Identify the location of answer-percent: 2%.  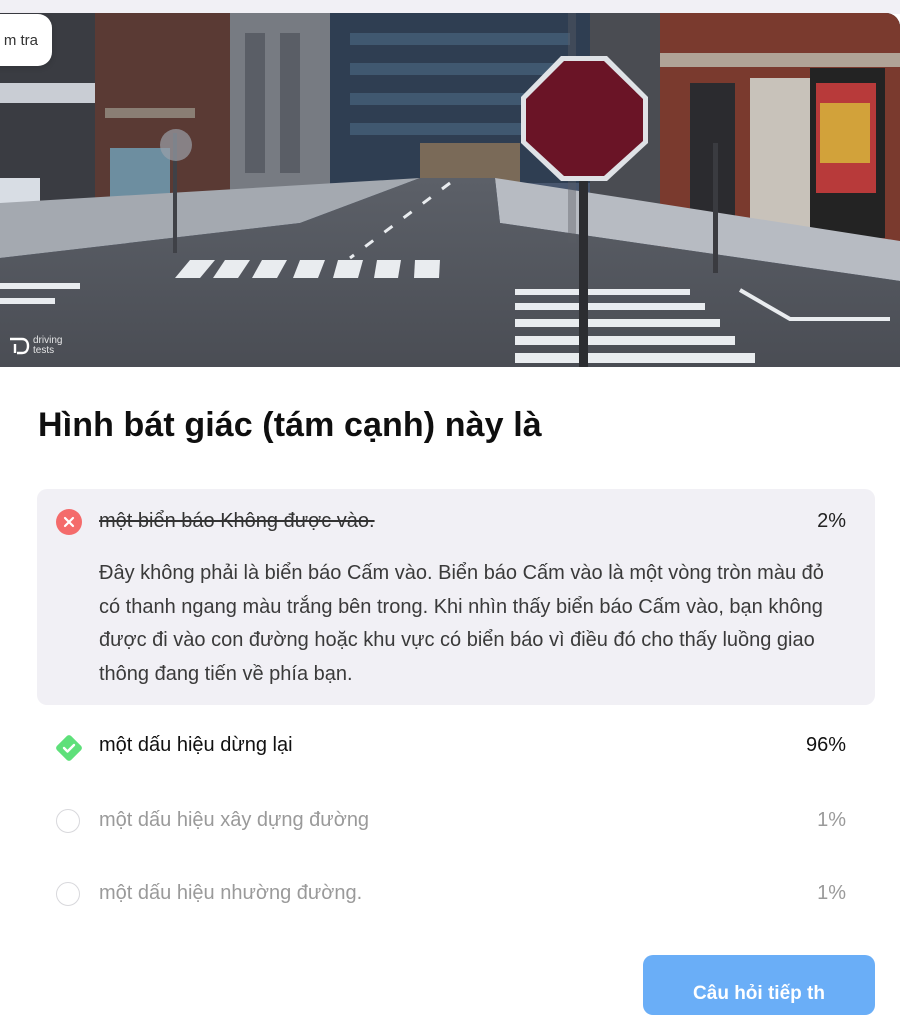
(831, 521).